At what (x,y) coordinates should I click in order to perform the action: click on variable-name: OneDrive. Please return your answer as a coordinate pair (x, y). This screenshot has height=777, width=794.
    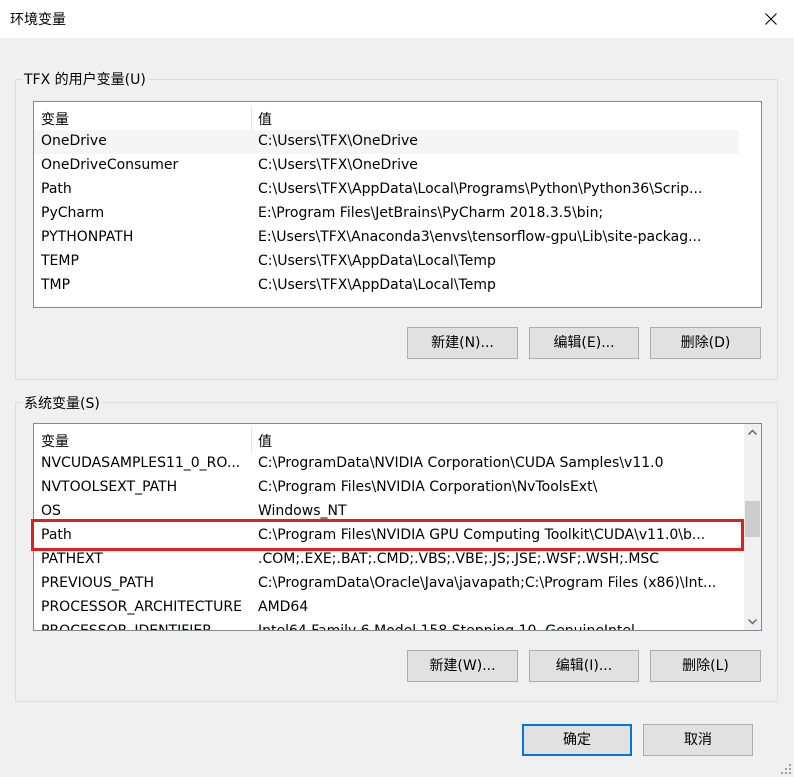
    Looking at the image, I should click on (74, 141).